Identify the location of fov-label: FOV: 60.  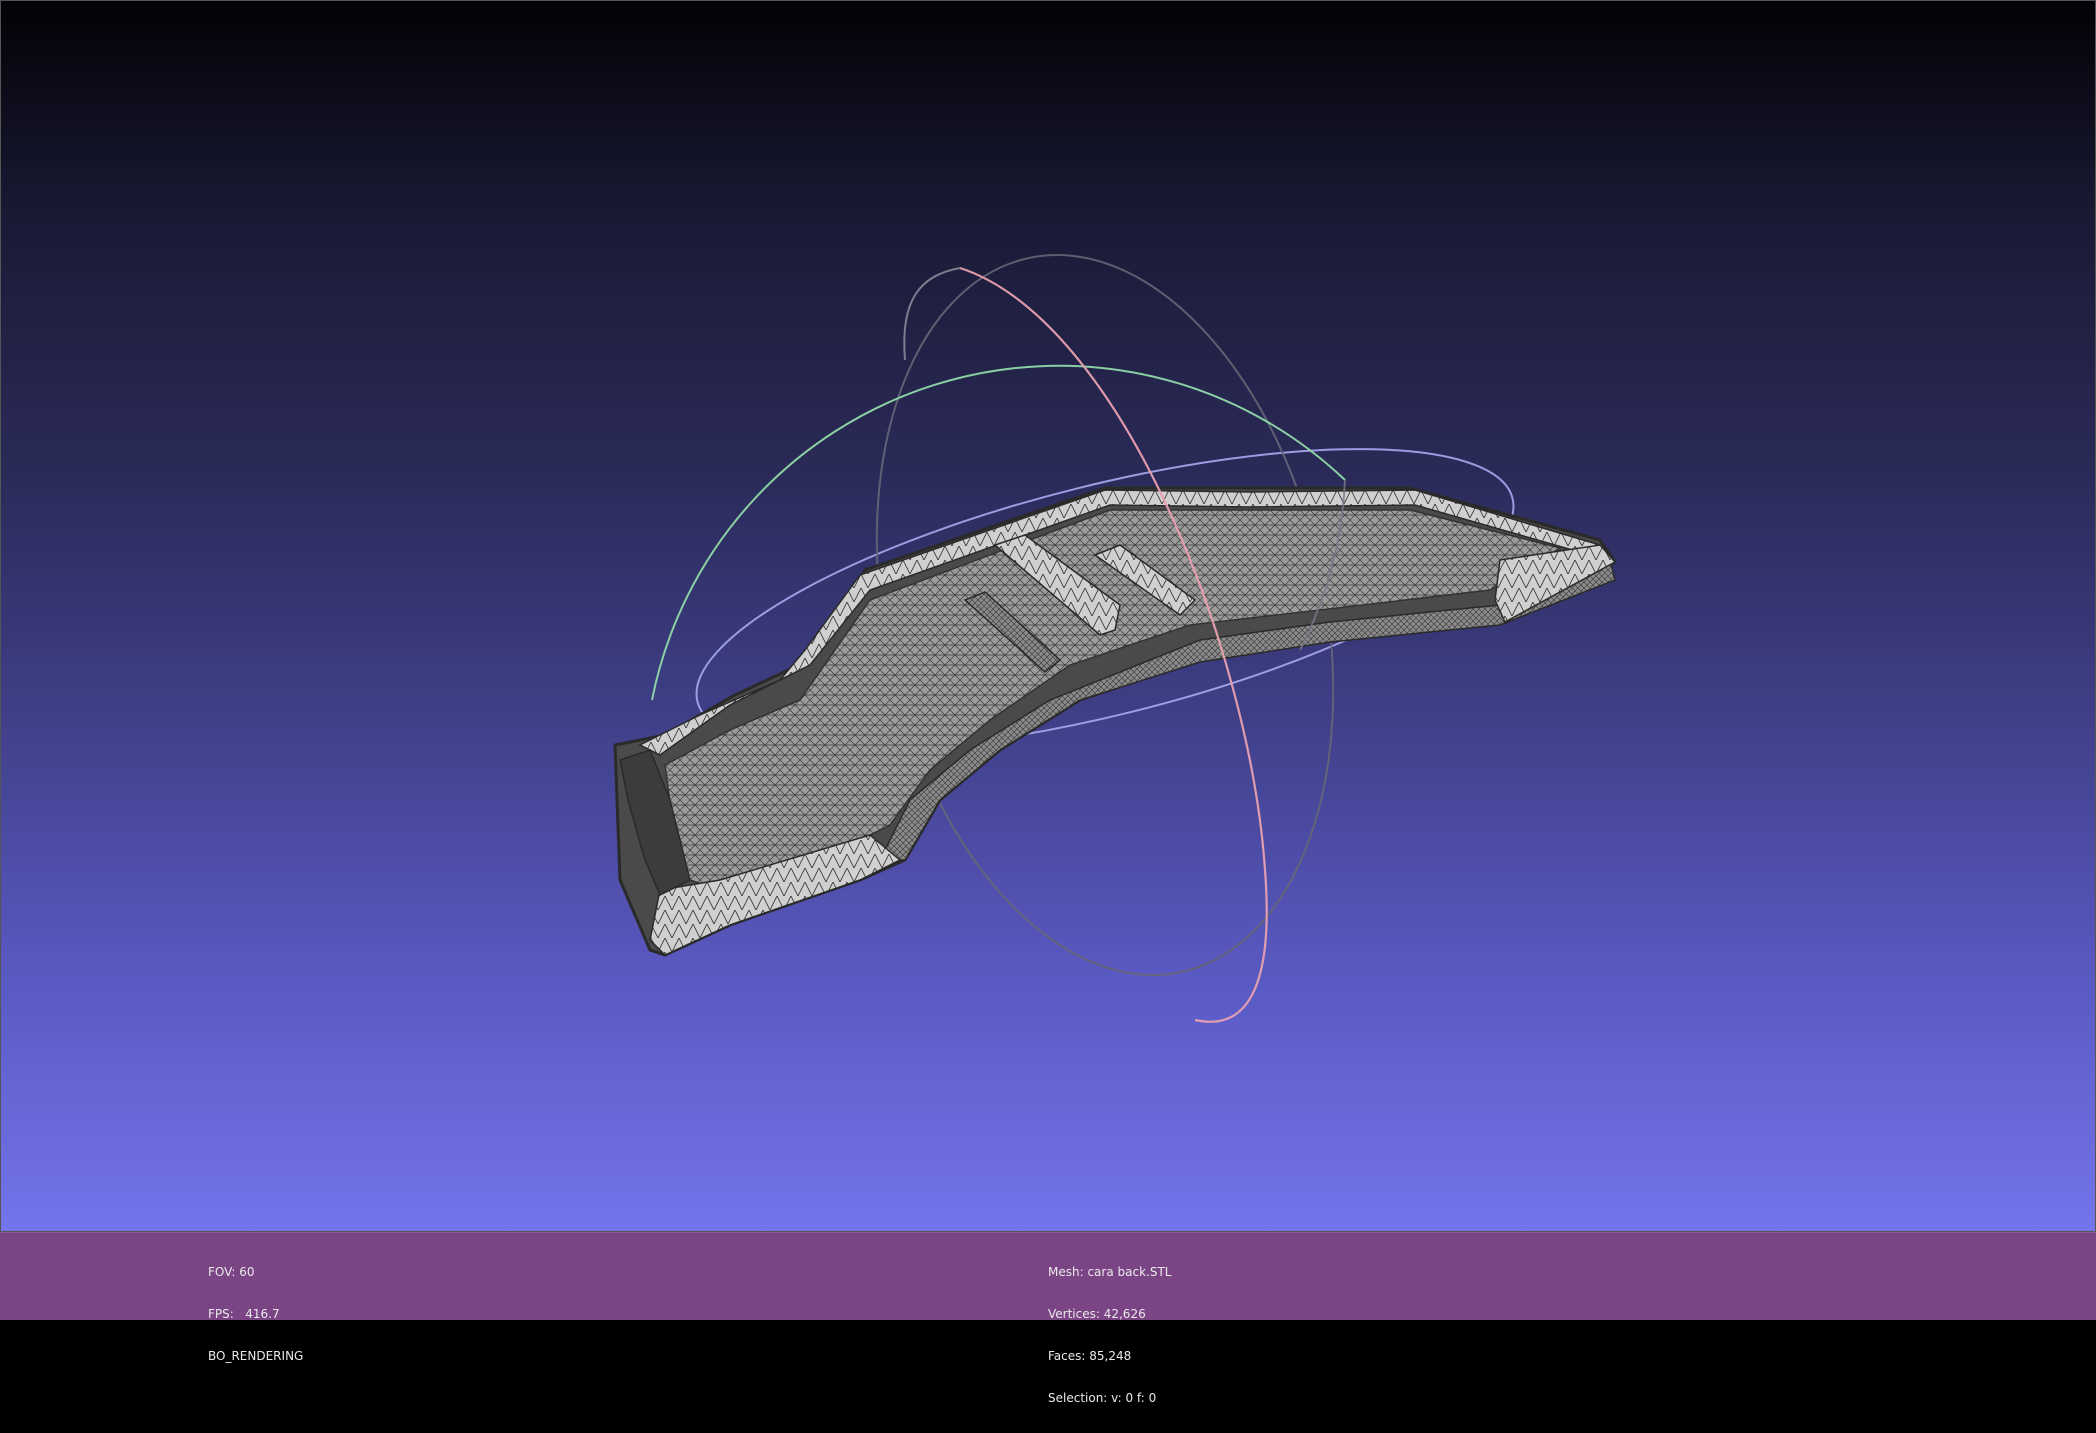
(231, 1272).